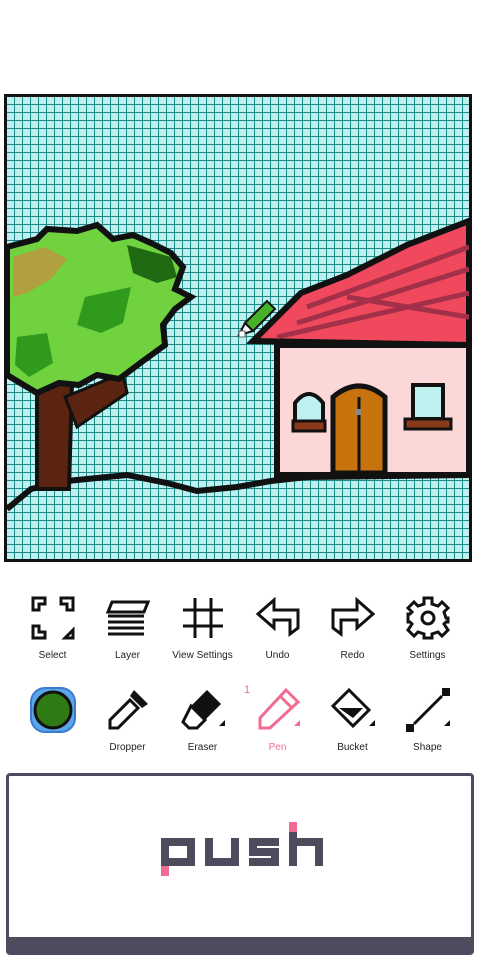 This screenshot has height=960, width=480. Describe the element at coordinates (428, 618) in the screenshot. I see `gear-icon` at that location.